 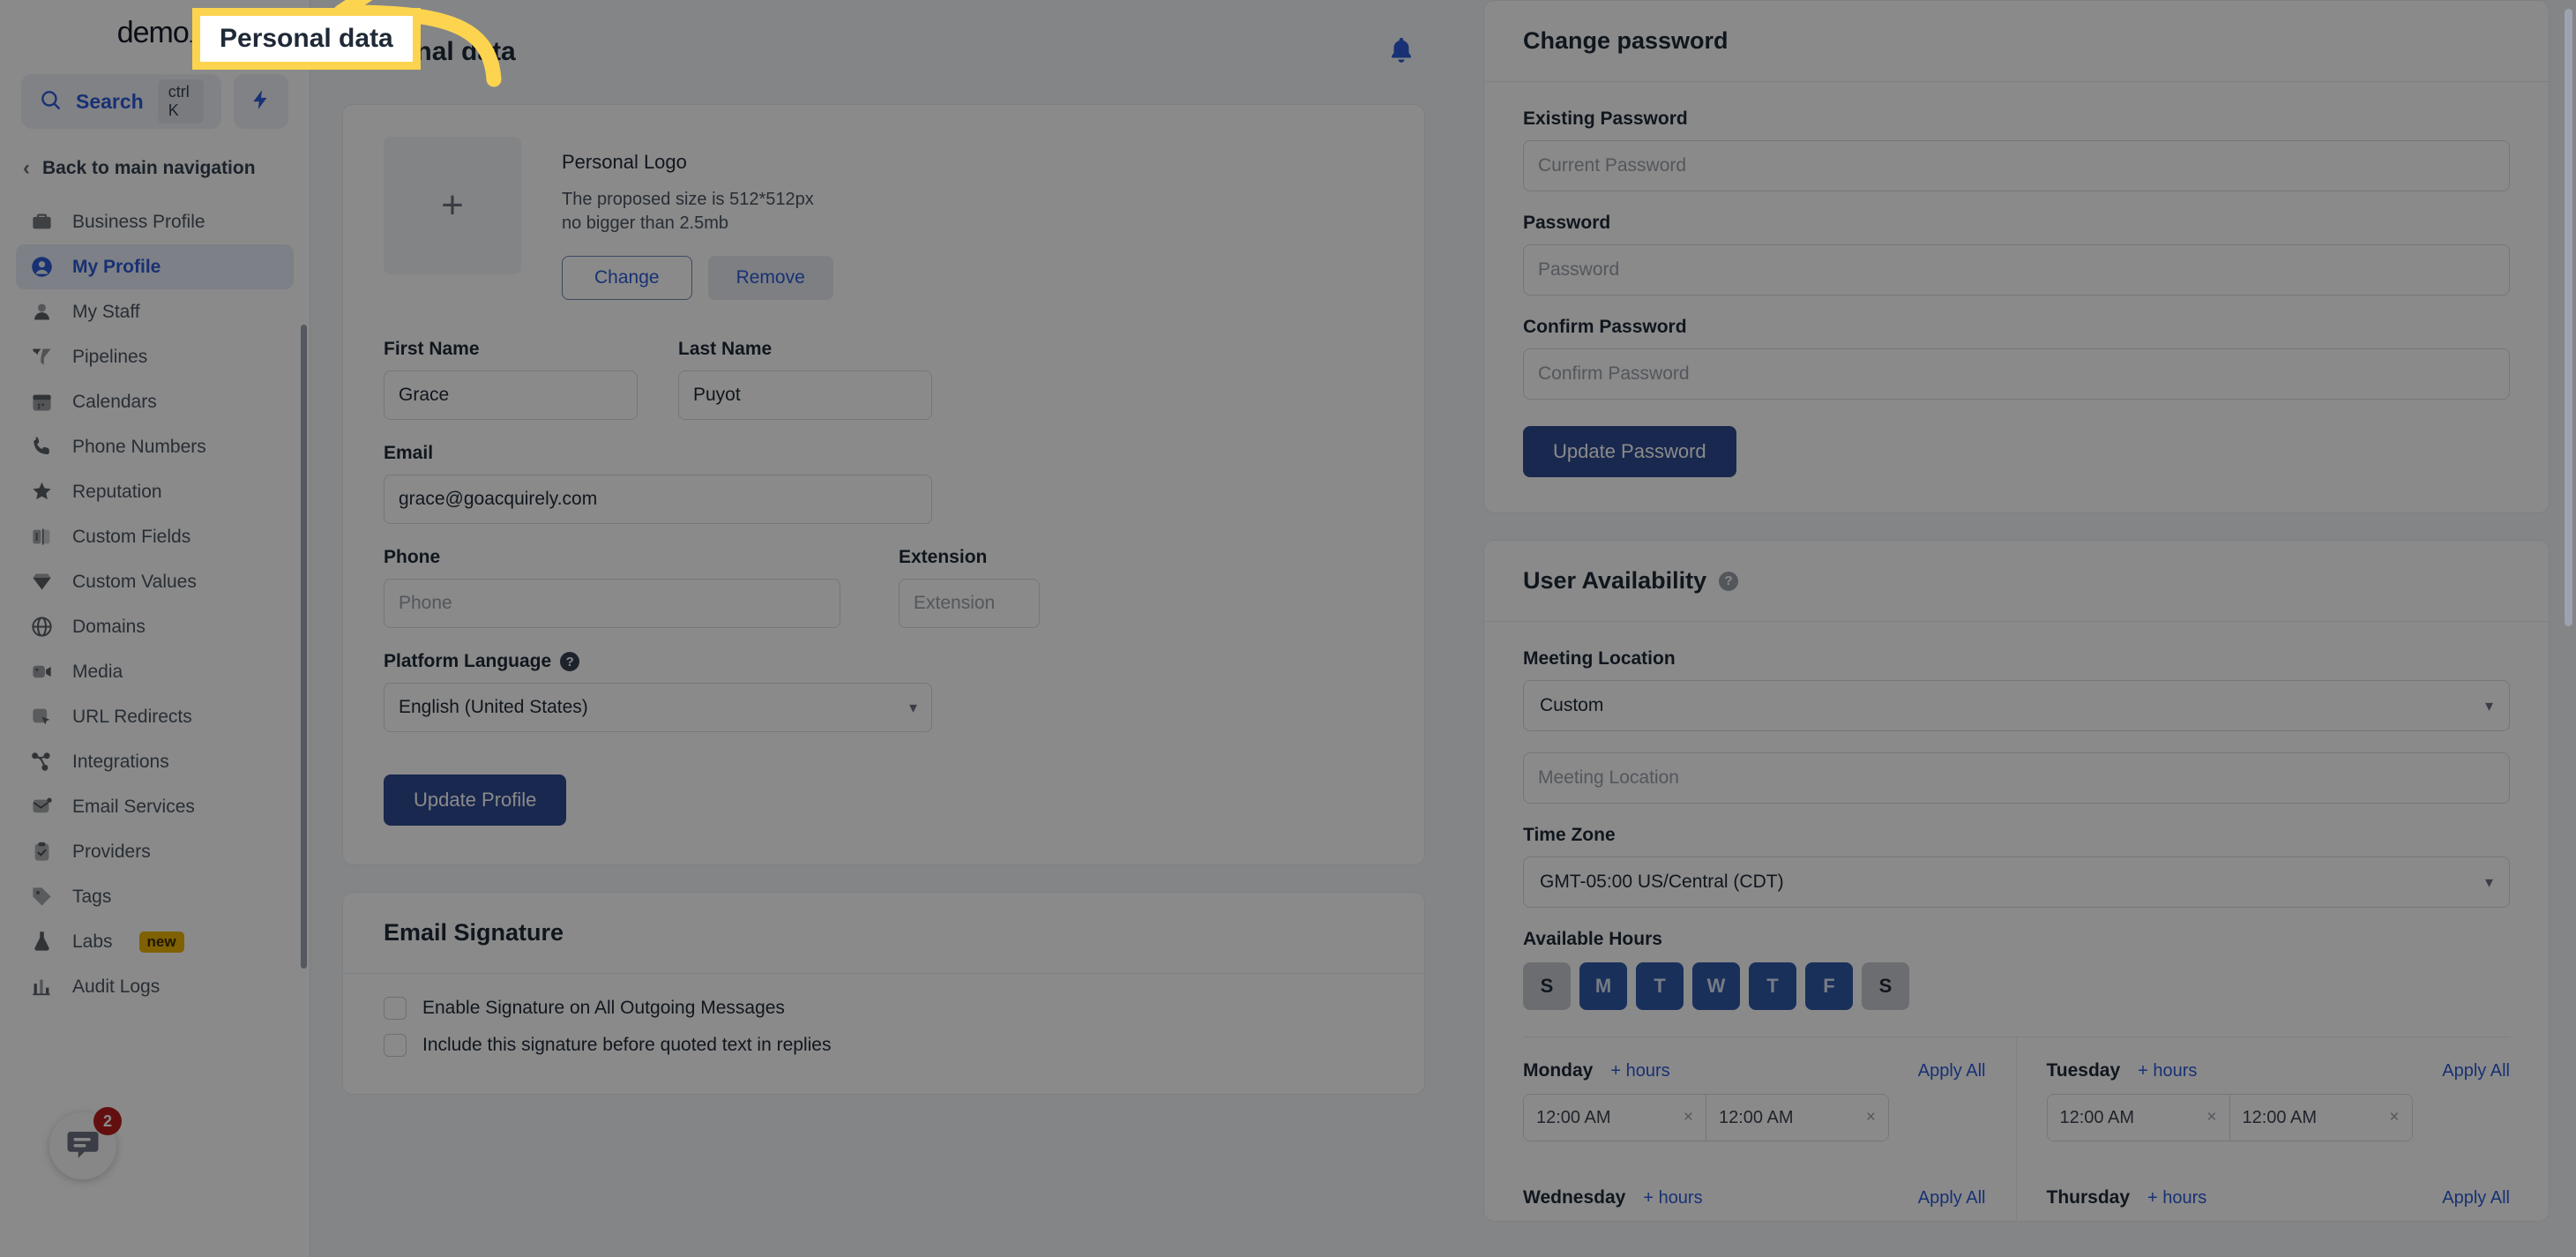 What do you see at coordinates (395, 1046) in the screenshot?
I see `include-signature-checkbox` at bounding box center [395, 1046].